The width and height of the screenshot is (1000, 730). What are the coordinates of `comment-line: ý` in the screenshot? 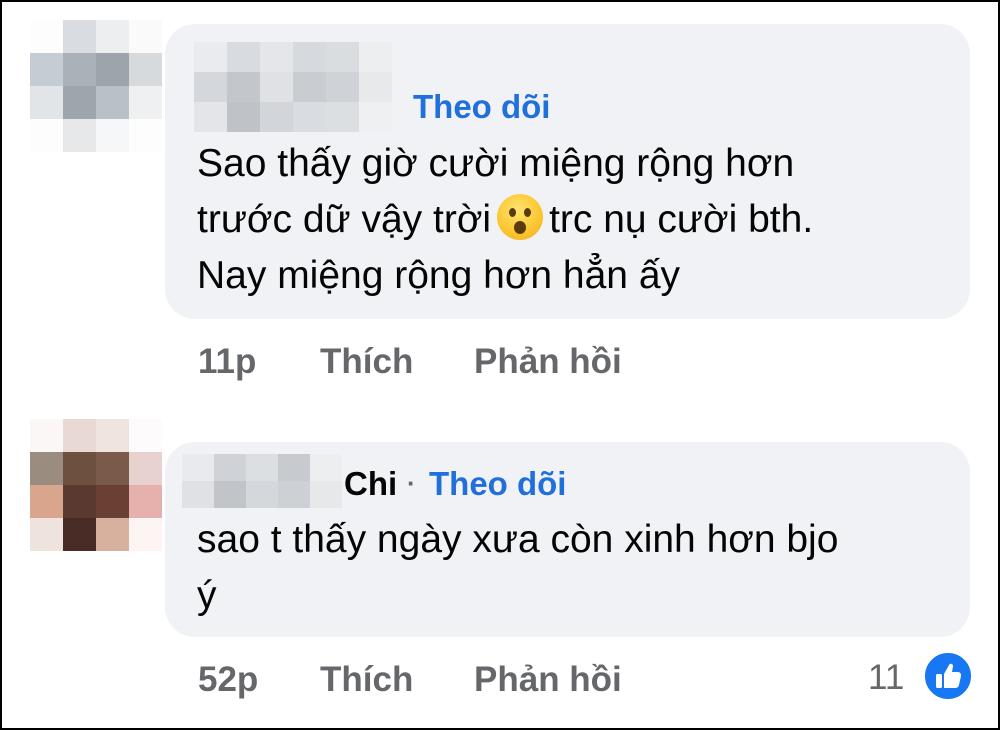 It's located at (207, 595).